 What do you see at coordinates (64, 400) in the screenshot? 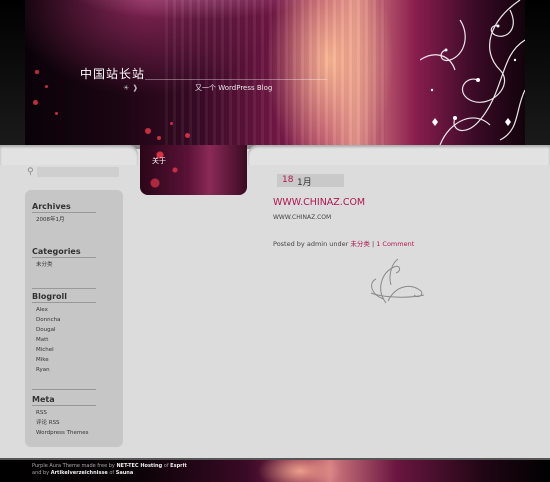
I see `meta-title: Meta` at bounding box center [64, 400].